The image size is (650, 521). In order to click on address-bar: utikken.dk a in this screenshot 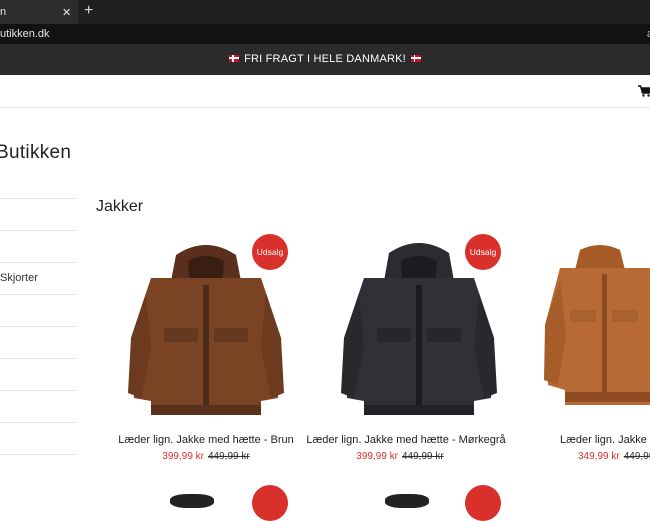, I will do `click(325, 34)`.